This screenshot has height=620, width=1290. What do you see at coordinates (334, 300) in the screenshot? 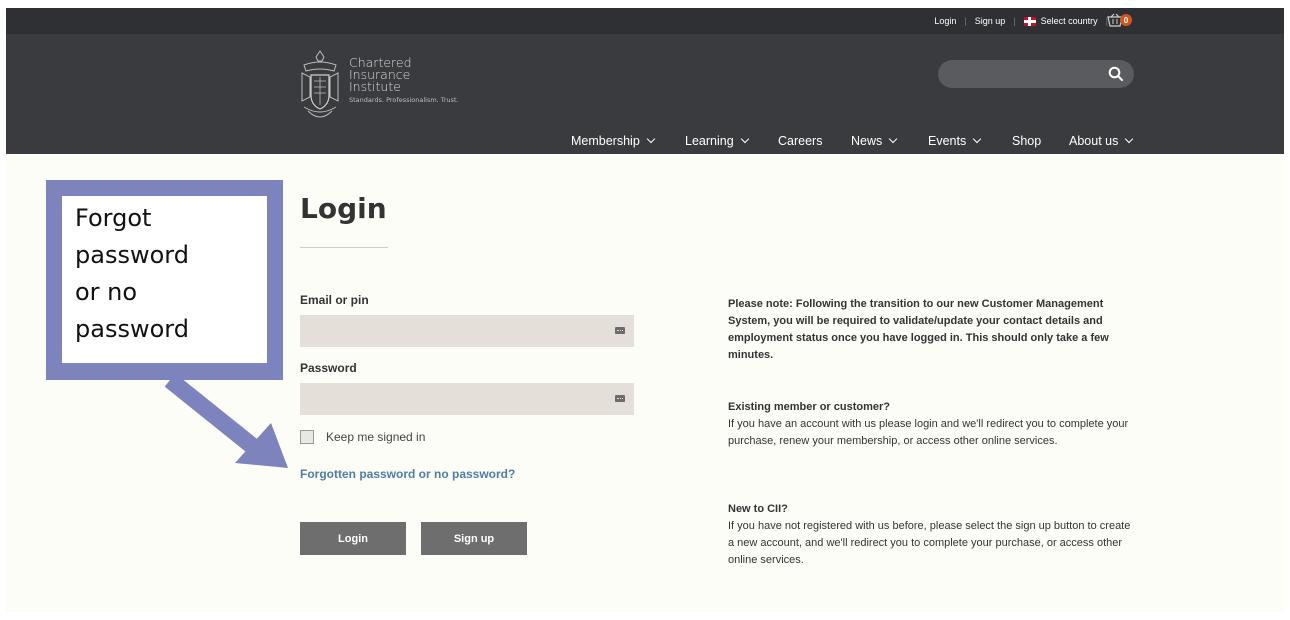
I see `email-label: Email or pin` at bounding box center [334, 300].